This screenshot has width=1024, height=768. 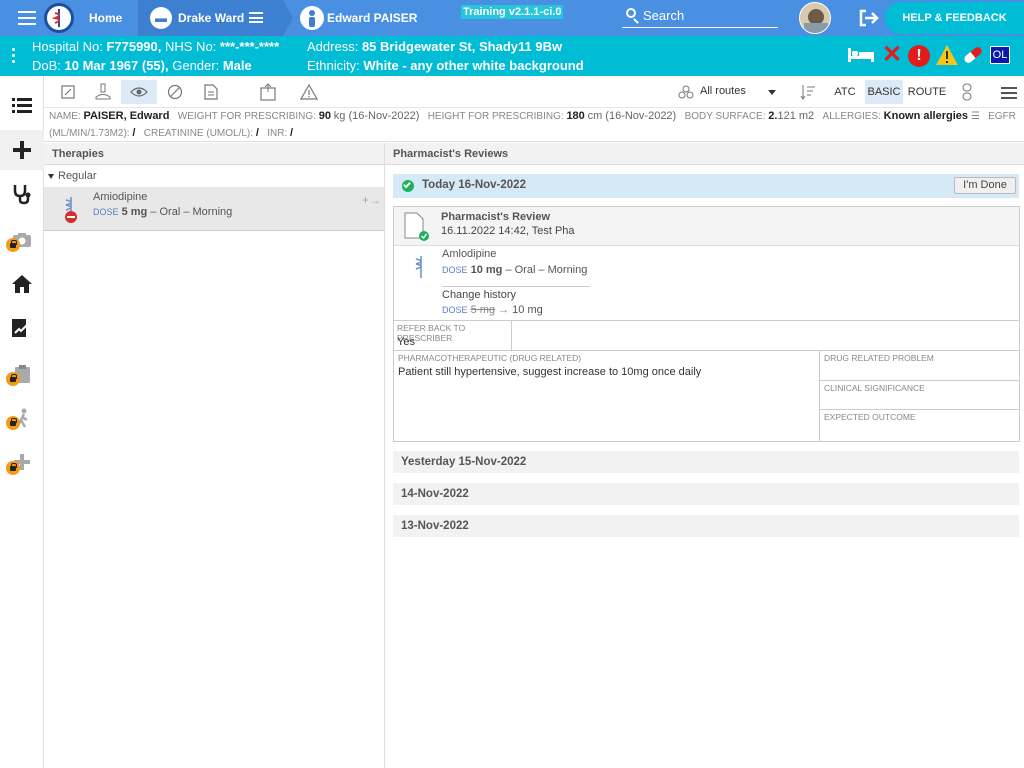 I want to click on therapy-action-icon: +→, so click(x=371, y=200).